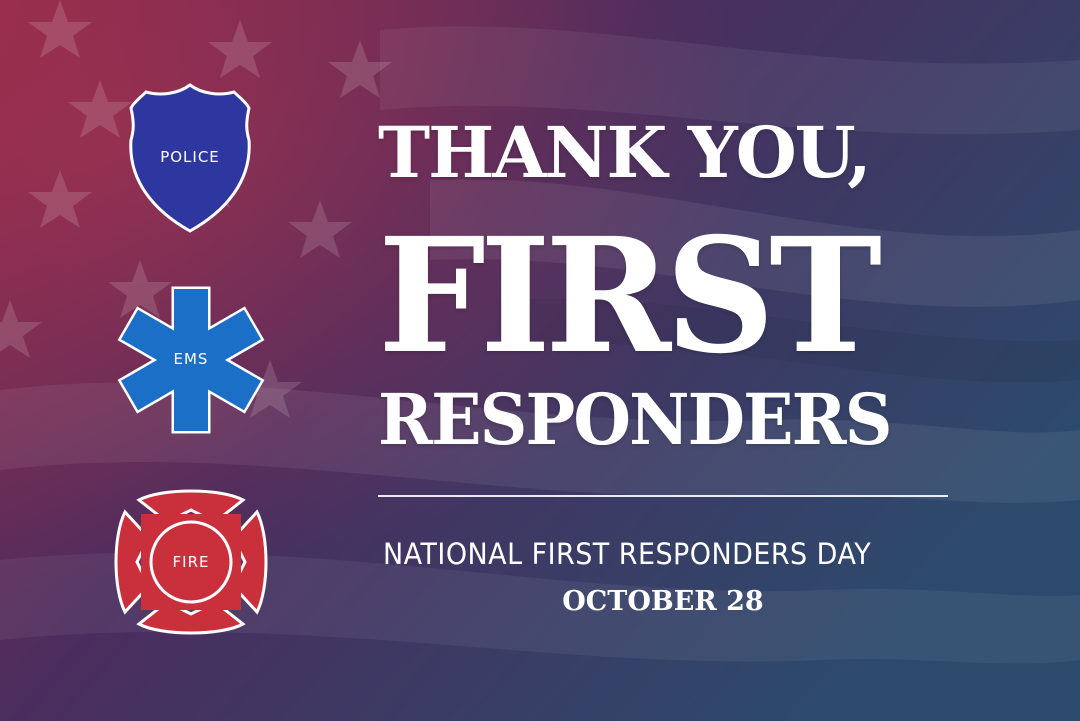 The height and width of the screenshot is (721, 1080). I want to click on event-date: OCTOBER 28, so click(663, 601).